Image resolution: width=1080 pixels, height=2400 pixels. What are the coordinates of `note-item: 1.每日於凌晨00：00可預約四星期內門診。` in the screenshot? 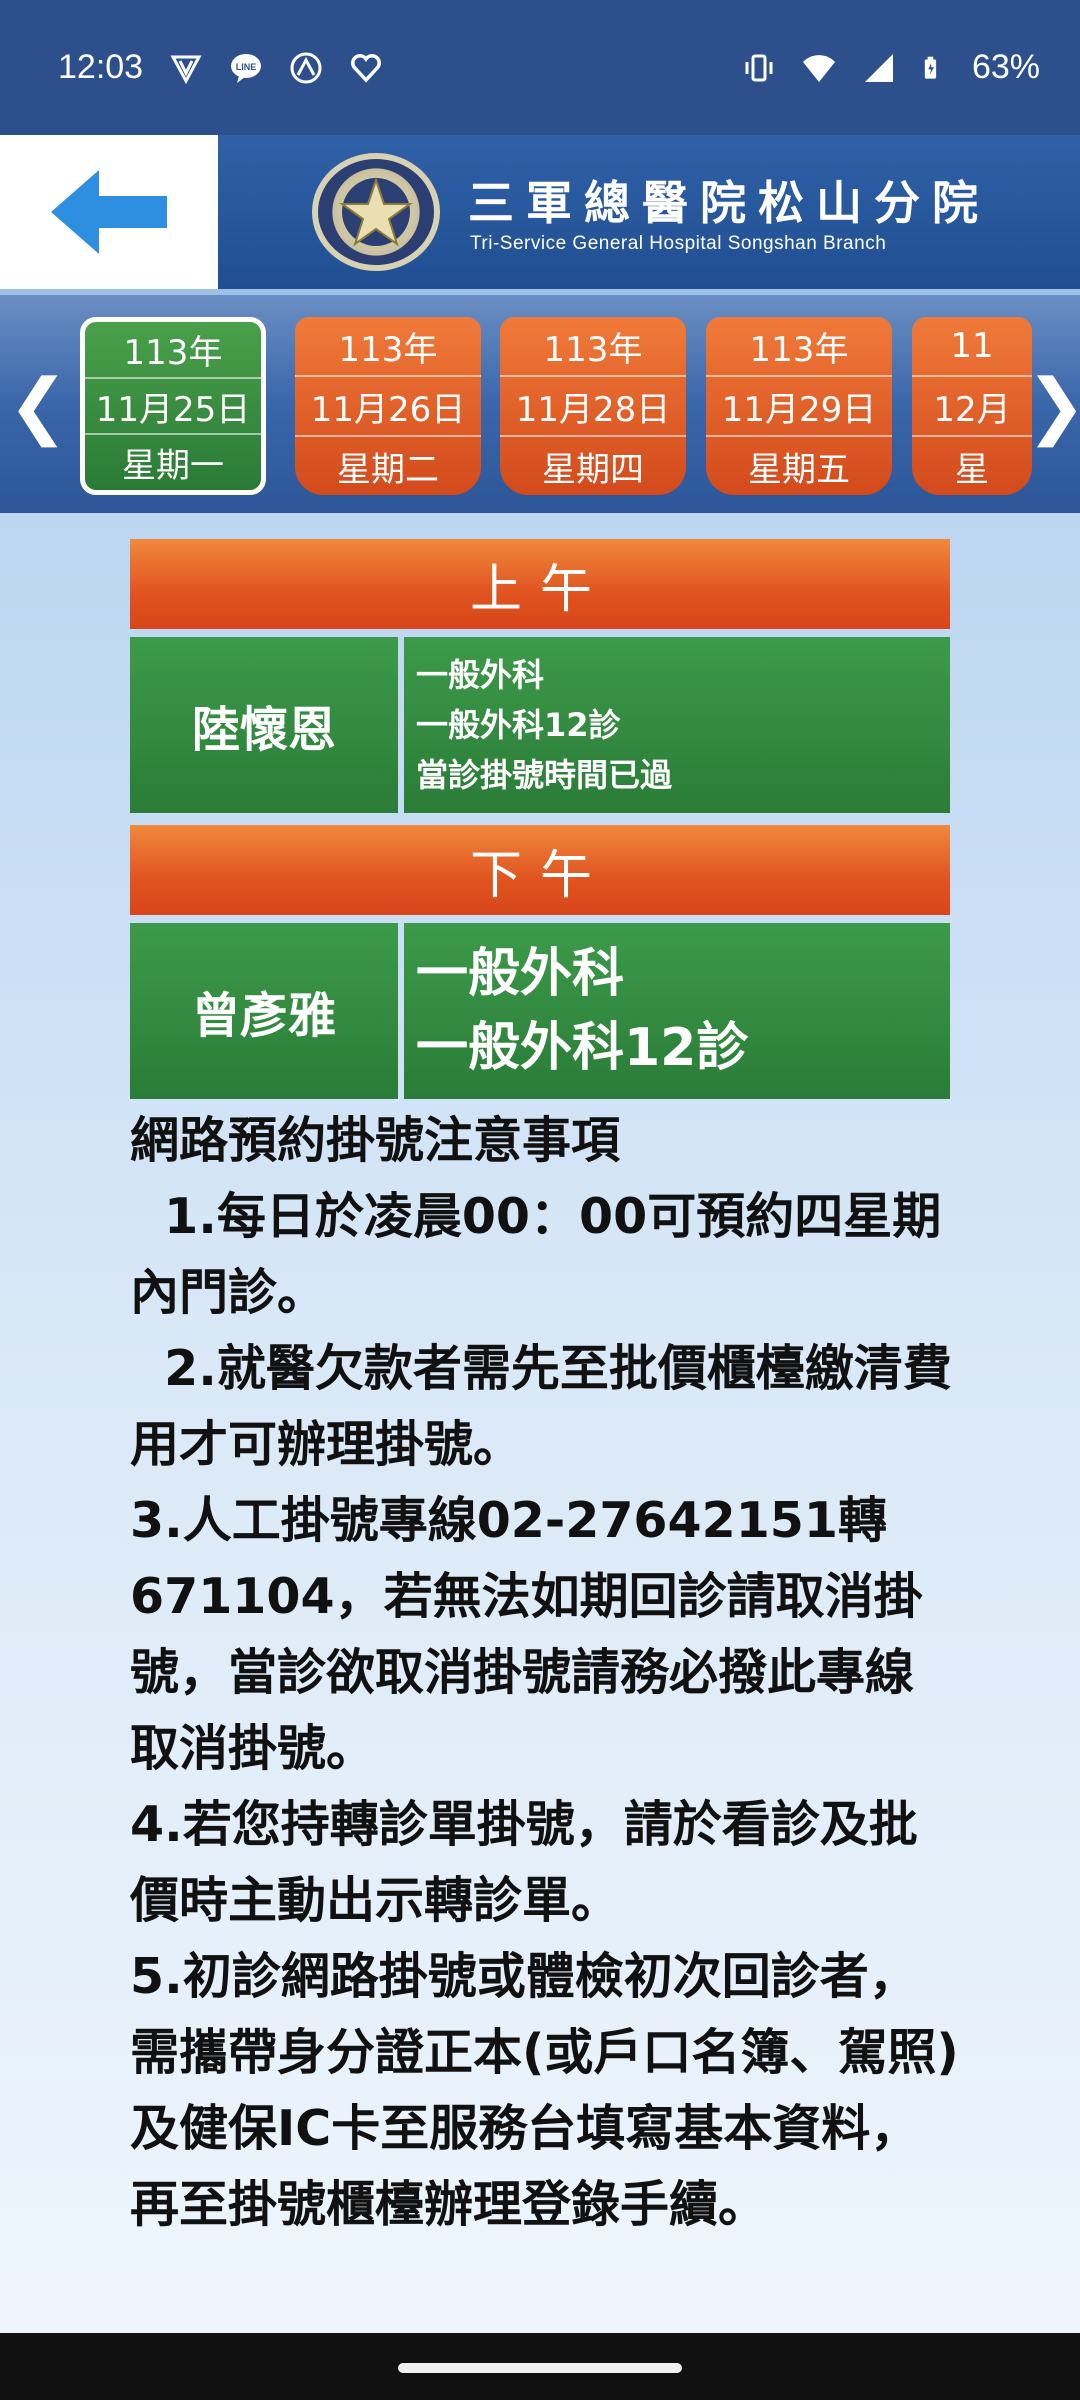 It's located at (536, 1254).